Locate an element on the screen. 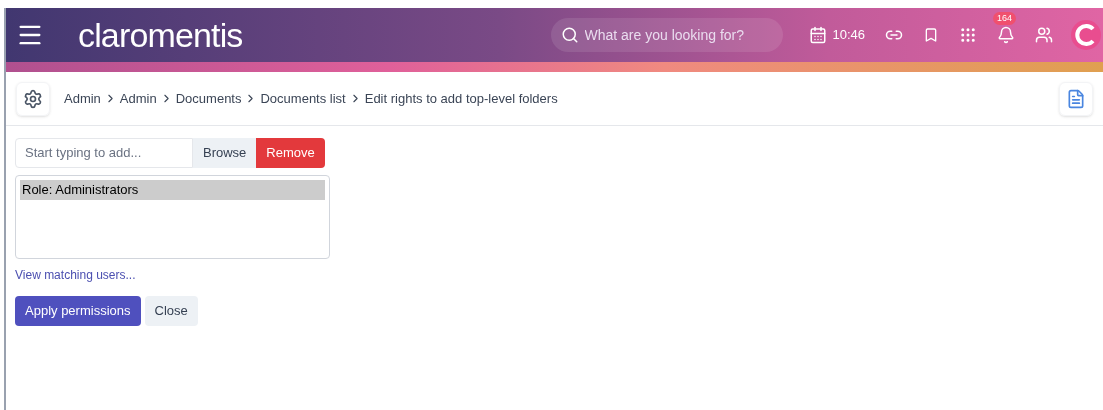 The image size is (1103, 410). close-button: Close is located at coordinates (171, 311).